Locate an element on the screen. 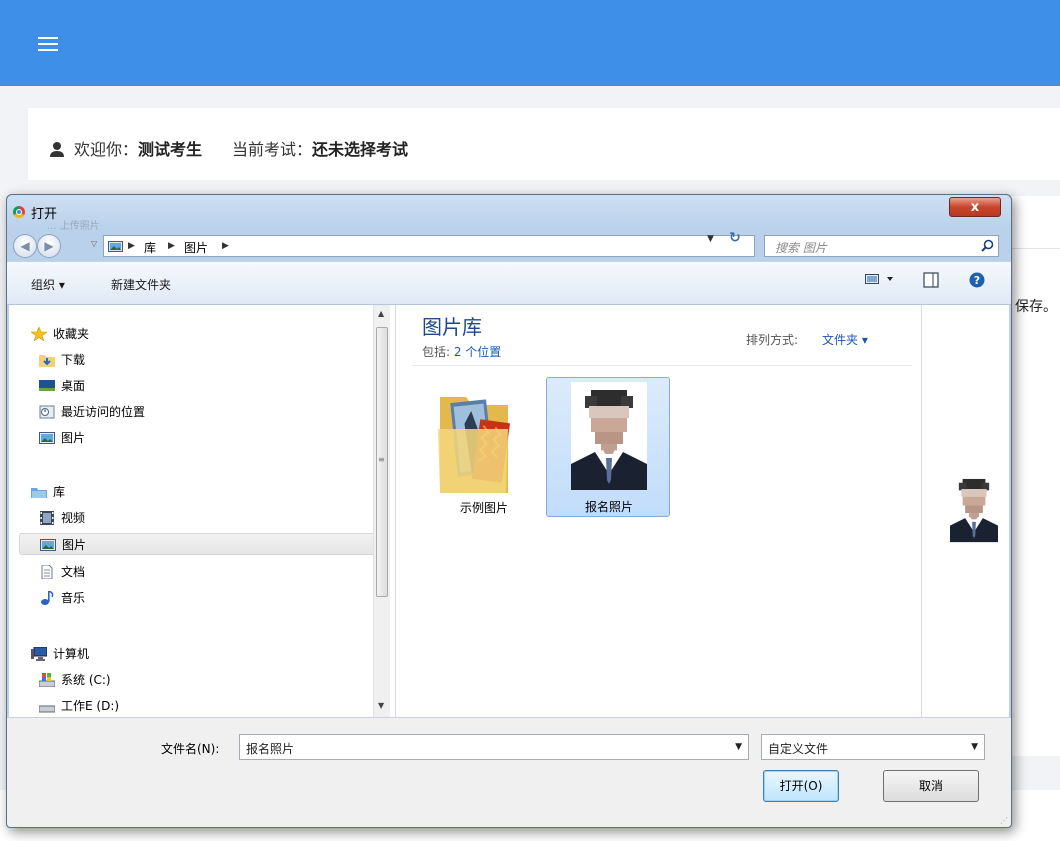 The height and width of the screenshot is (841, 1060). nav-item-pictures-fav: 图片 is located at coordinates (62, 438).